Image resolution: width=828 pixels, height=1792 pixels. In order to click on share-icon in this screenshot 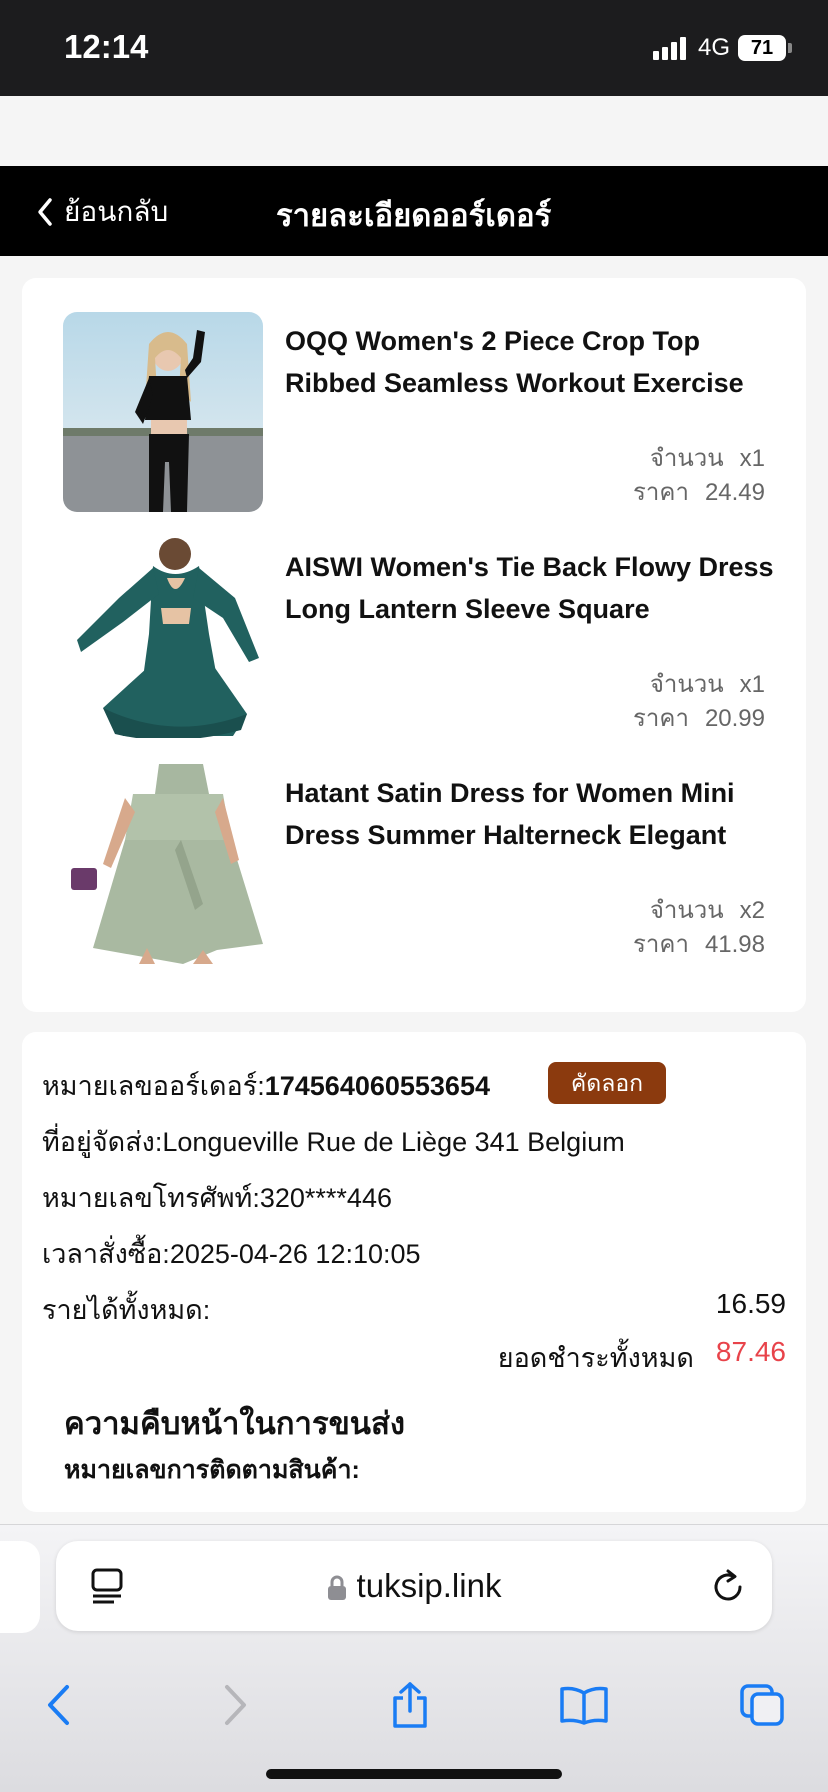, I will do `click(410, 1705)`.